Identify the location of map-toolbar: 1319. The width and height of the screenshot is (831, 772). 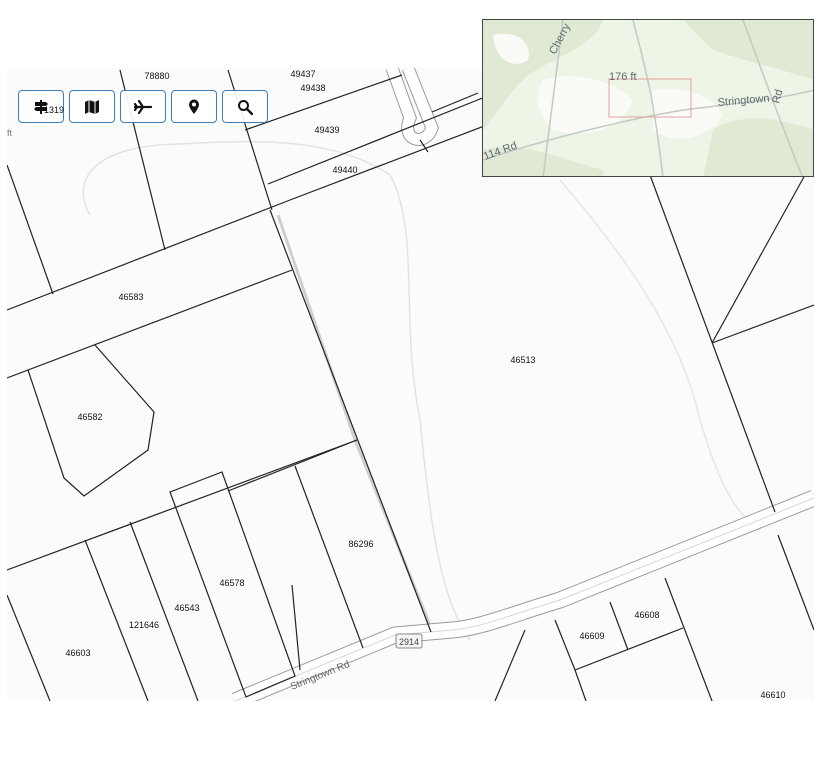
(143, 107).